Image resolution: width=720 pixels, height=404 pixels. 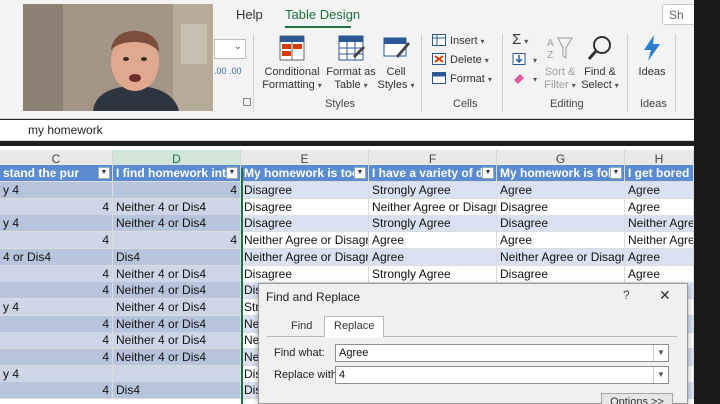 I want to click on editing-group-label: Editing, so click(x=567, y=104).